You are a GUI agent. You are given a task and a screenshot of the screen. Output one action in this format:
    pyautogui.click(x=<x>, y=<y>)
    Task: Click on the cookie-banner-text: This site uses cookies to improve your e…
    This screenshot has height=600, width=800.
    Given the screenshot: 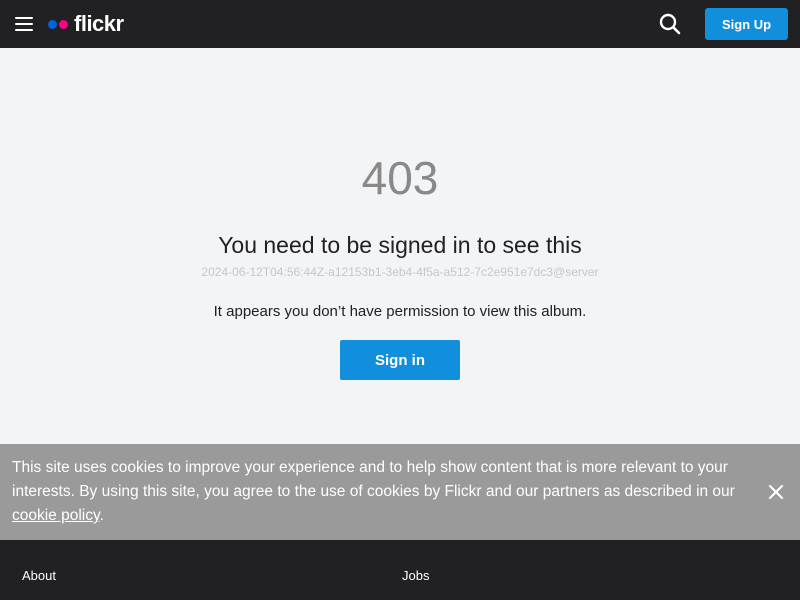 What is the action you would take?
    pyautogui.click(x=386, y=492)
    